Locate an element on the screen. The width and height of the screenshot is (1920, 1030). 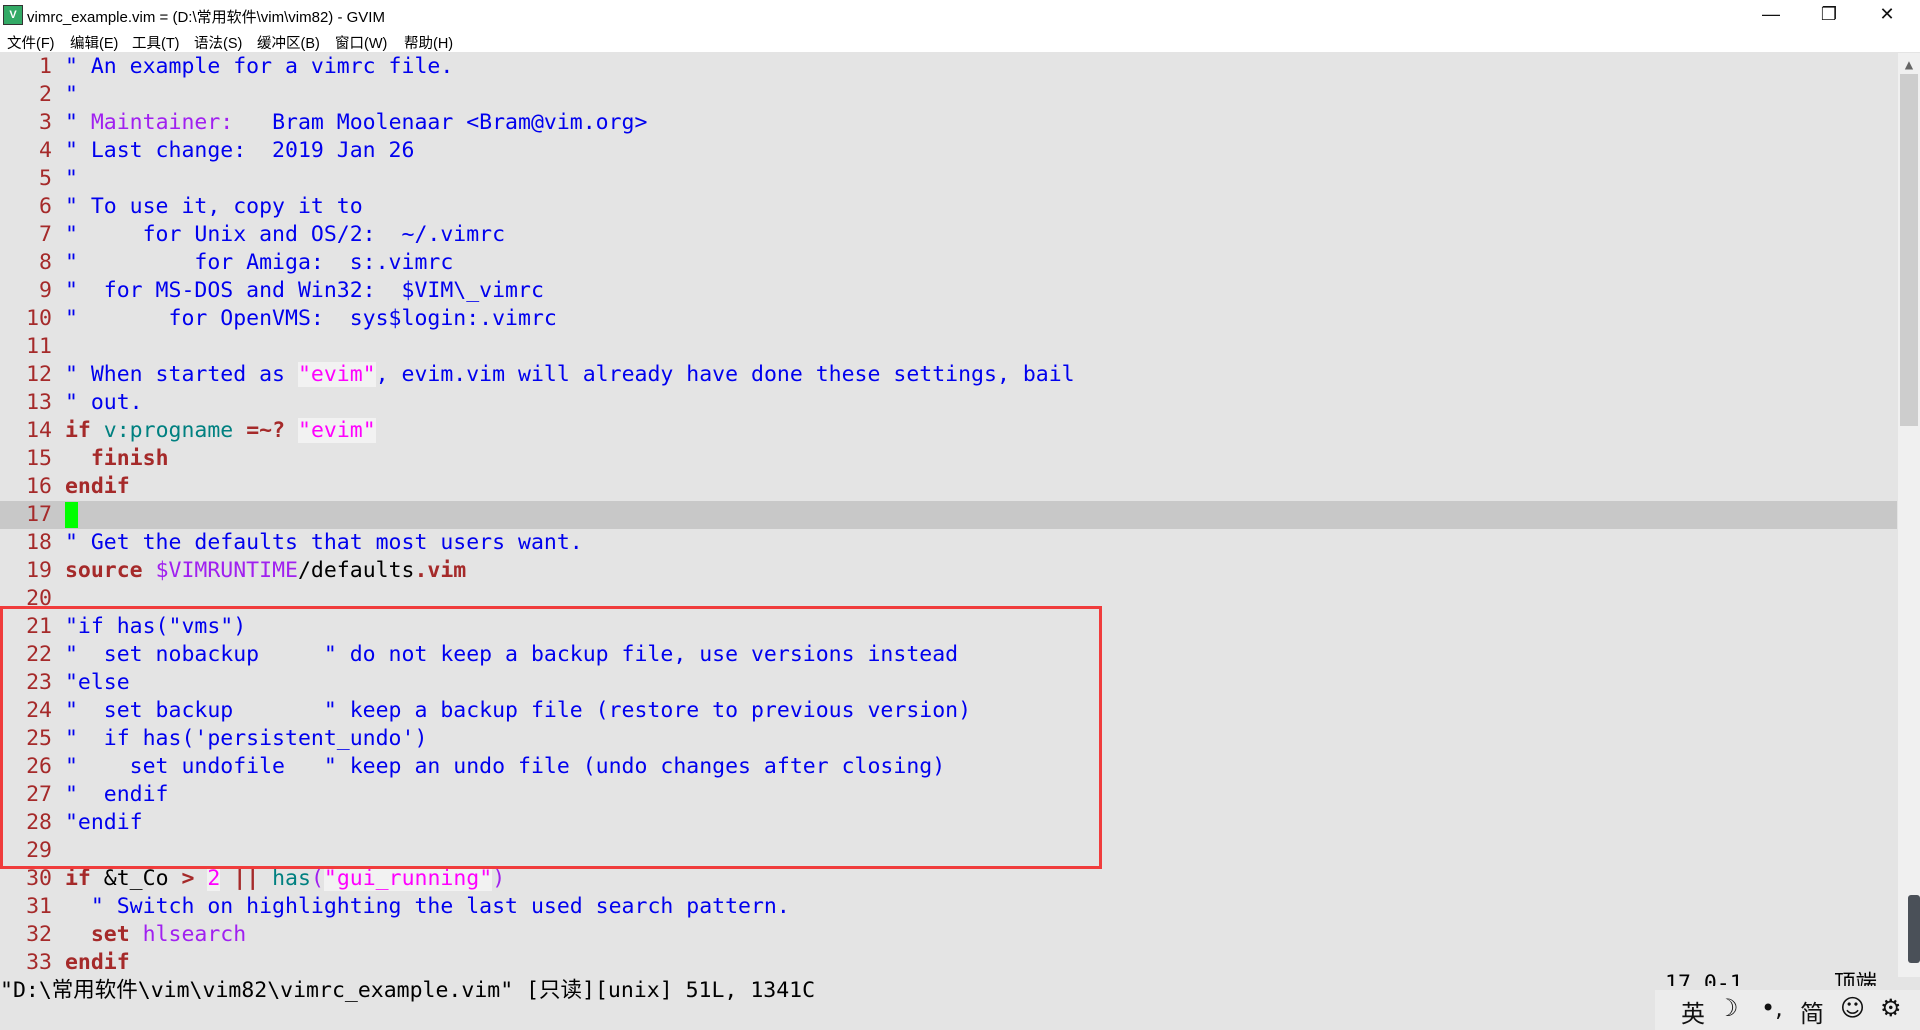
vertical-scrollbar: ▲ is located at coordinates (1909, 515).